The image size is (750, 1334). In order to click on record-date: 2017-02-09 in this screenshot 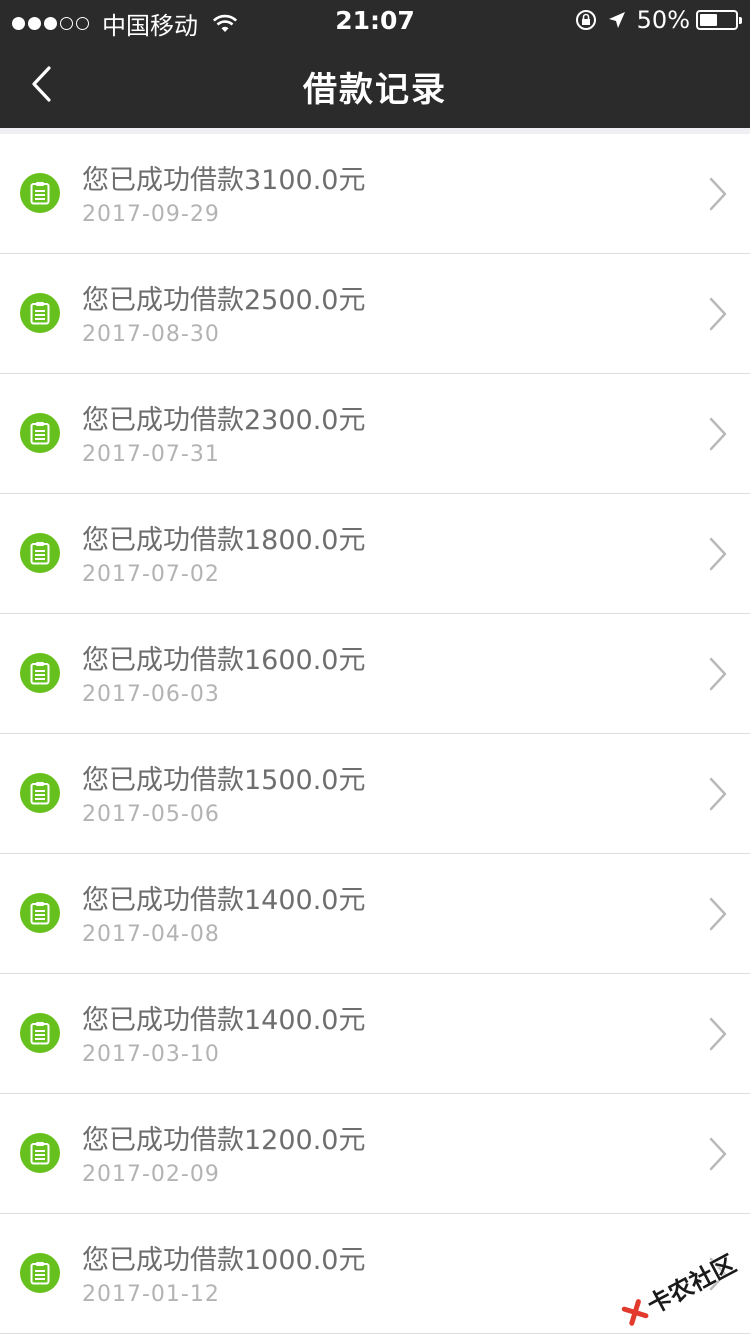, I will do `click(151, 1174)`.